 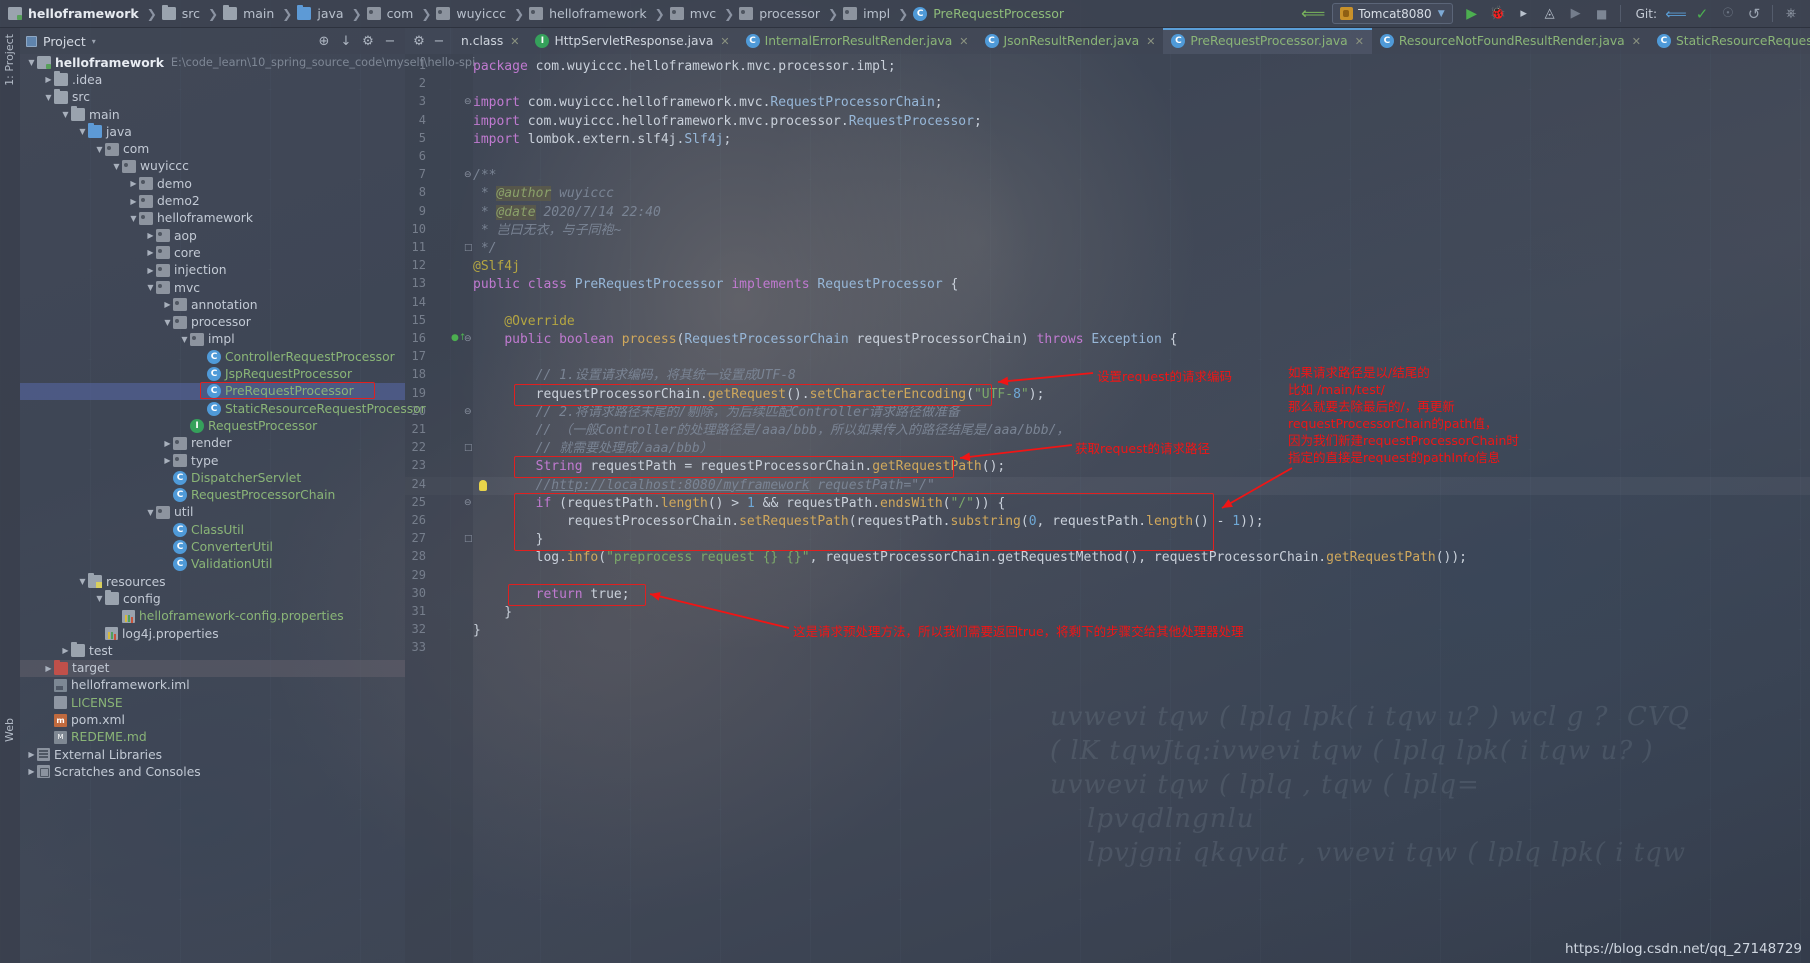 I want to click on tree-item-validationutil: ▶C ValidationUtil, so click(x=212, y=564).